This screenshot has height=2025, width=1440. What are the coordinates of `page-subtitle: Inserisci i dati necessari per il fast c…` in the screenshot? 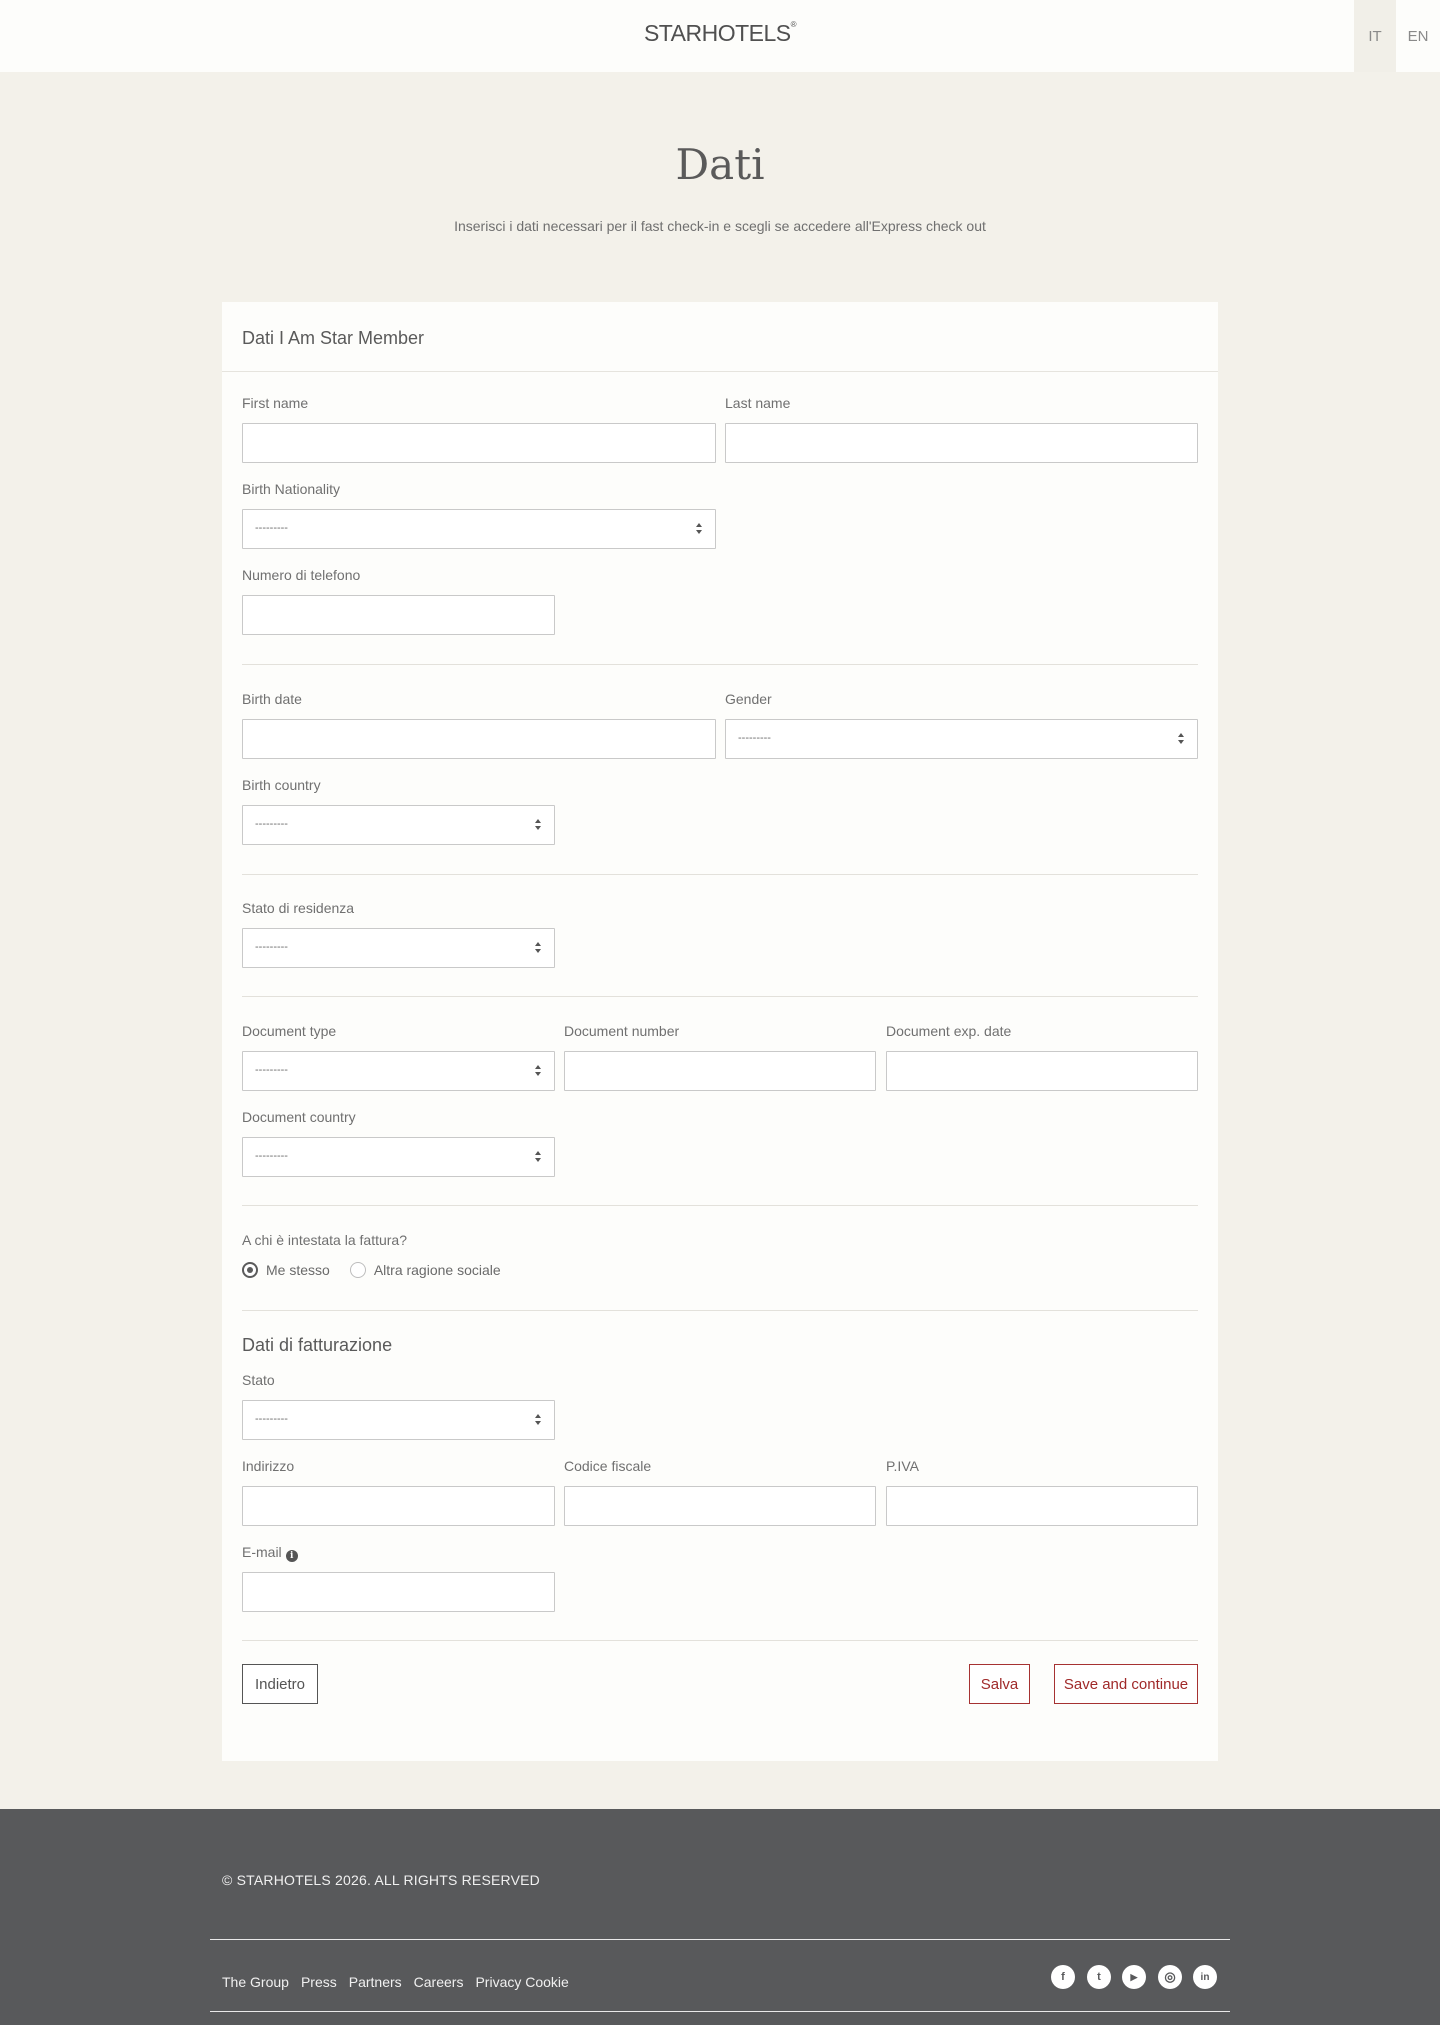 It's located at (720, 226).